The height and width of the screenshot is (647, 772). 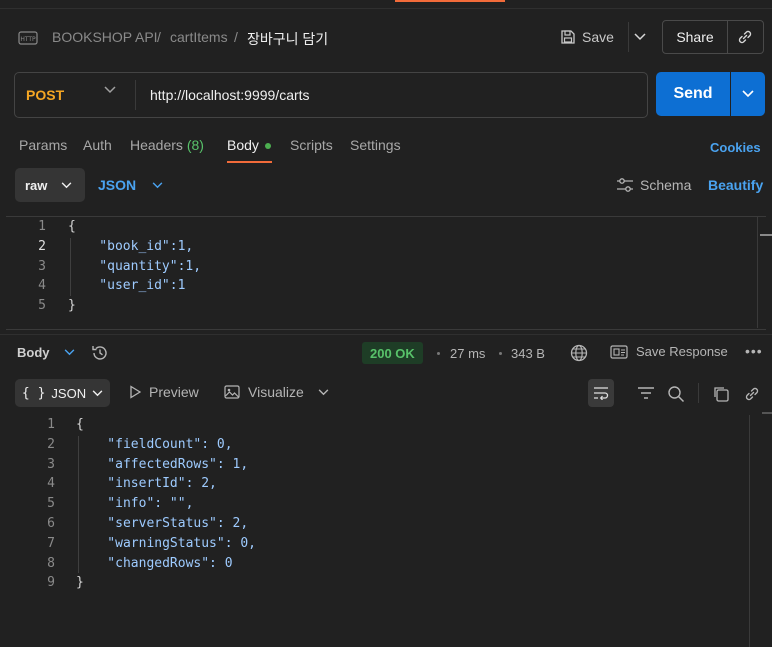 I want to click on code-line: "affectedRows": 1,, so click(x=162, y=464).